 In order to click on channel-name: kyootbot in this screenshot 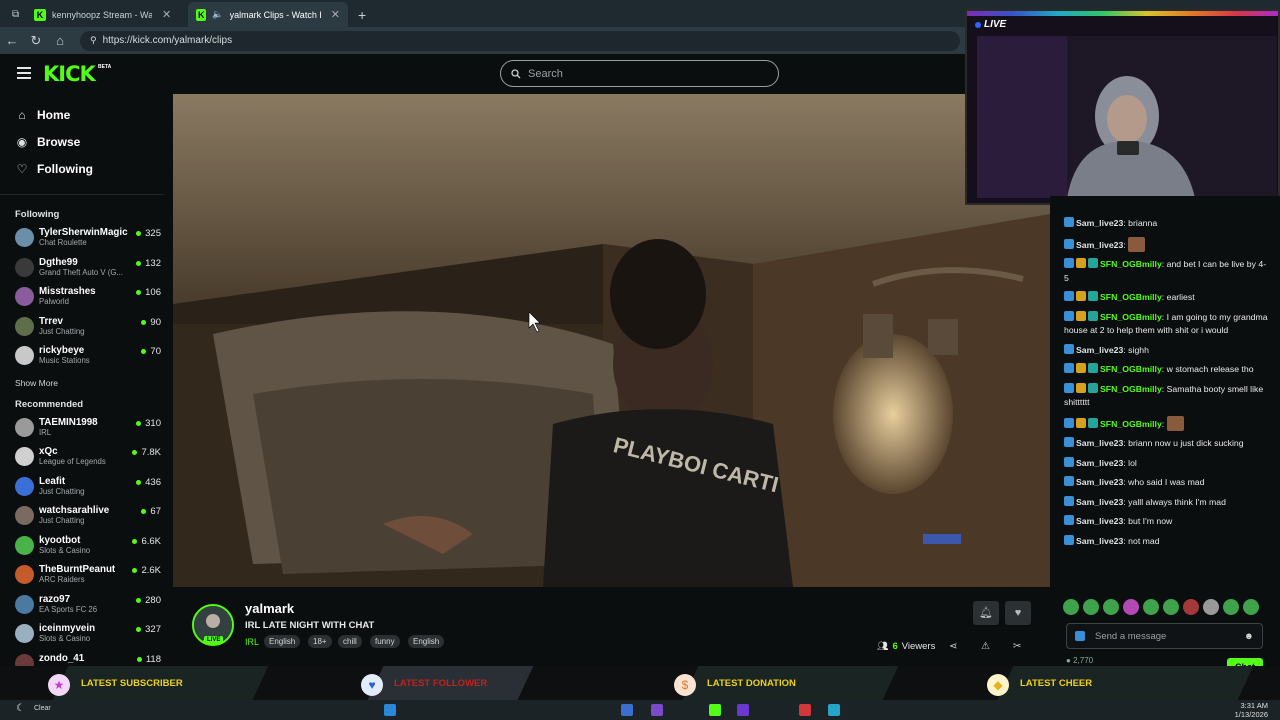, I will do `click(60, 540)`.